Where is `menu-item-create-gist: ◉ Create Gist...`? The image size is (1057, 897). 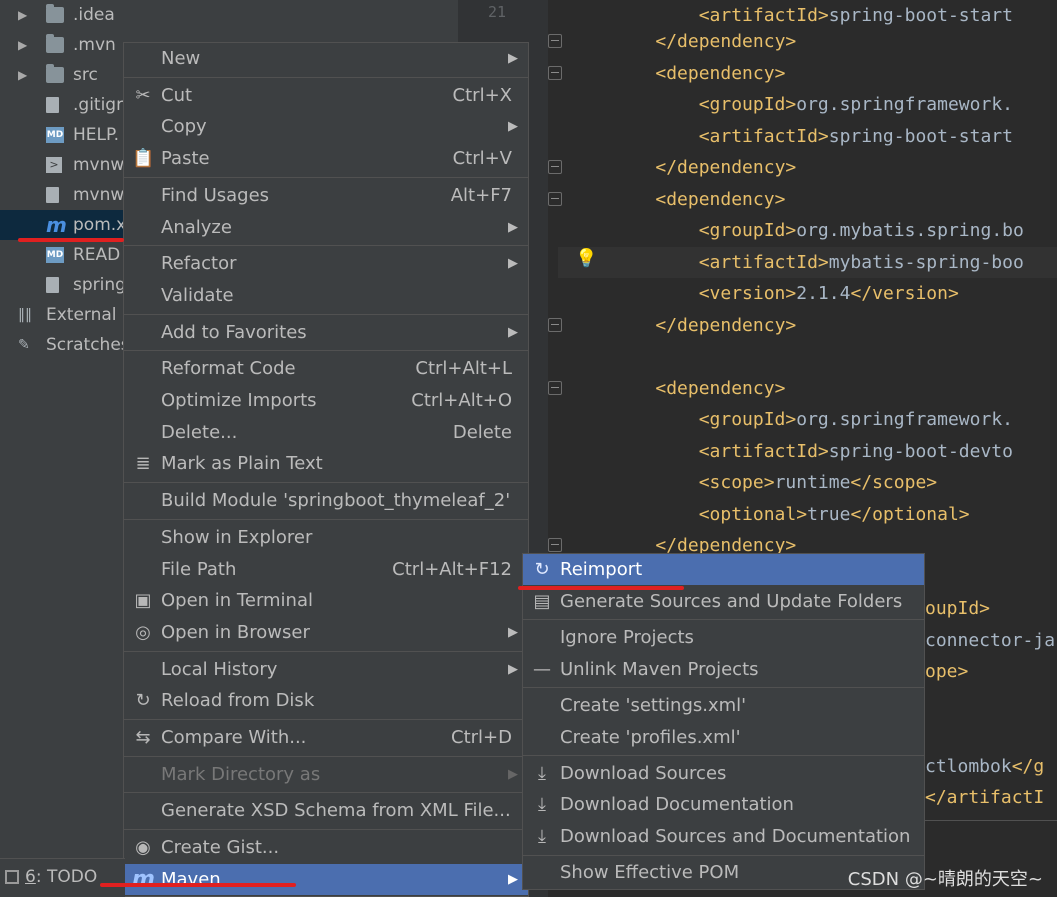
menu-item-create-gist: ◉ Create Gist... is located at coordinates (326, 847).